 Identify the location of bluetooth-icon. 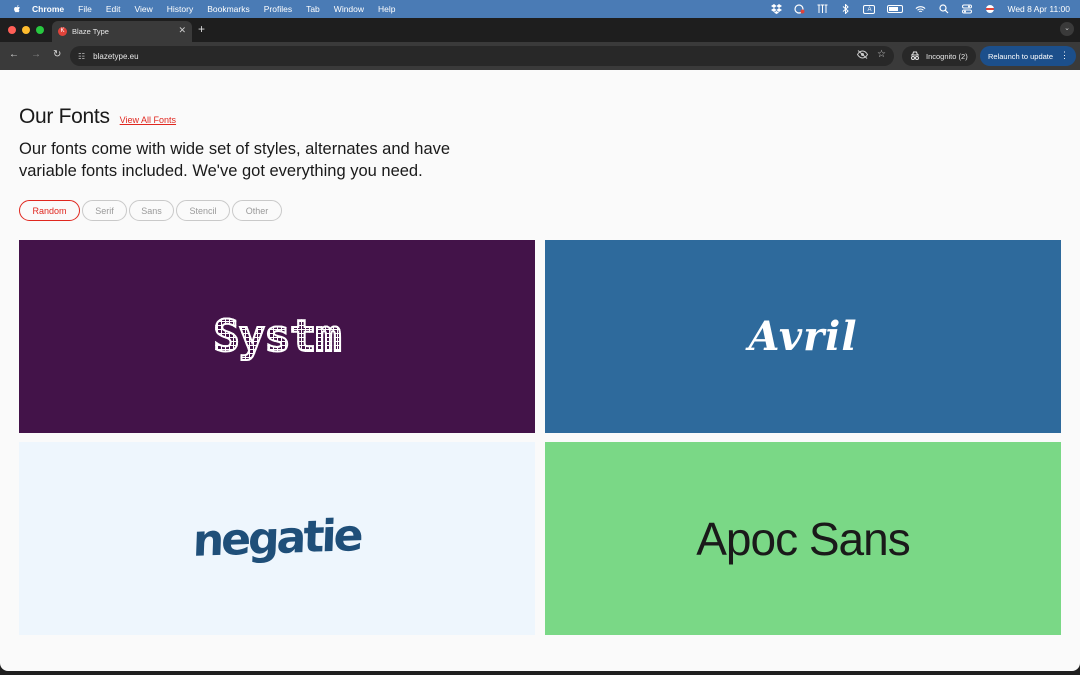
(845, 9).